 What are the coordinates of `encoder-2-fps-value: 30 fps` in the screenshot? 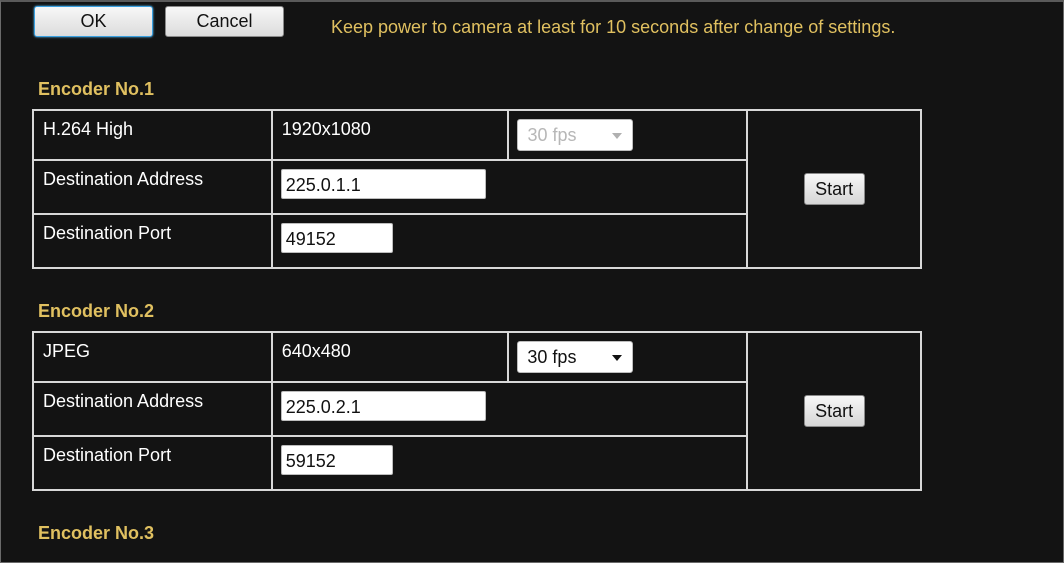 It's located at (552, 357).